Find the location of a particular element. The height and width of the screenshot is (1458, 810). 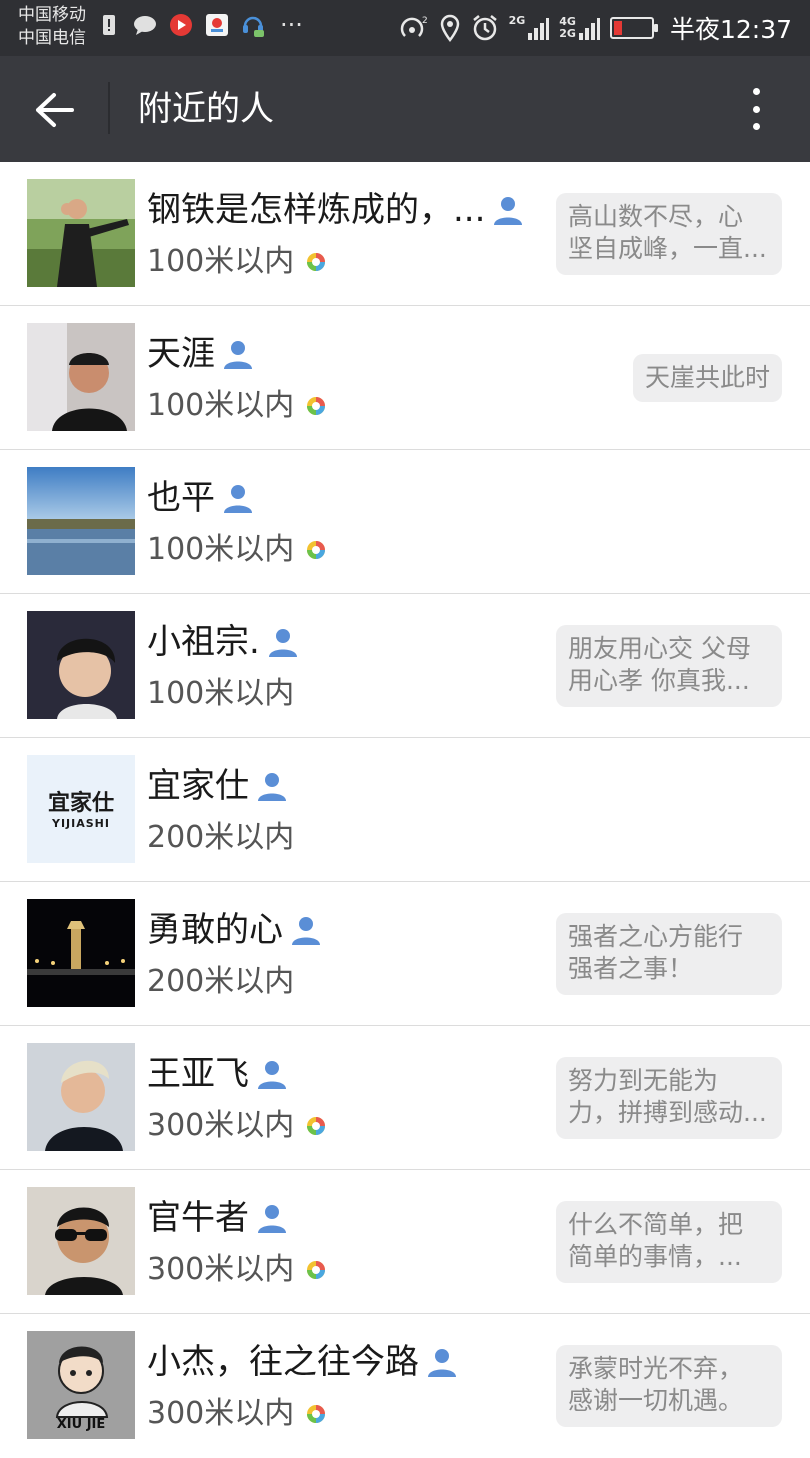

battery-icon is located at coordinates (633, 28).